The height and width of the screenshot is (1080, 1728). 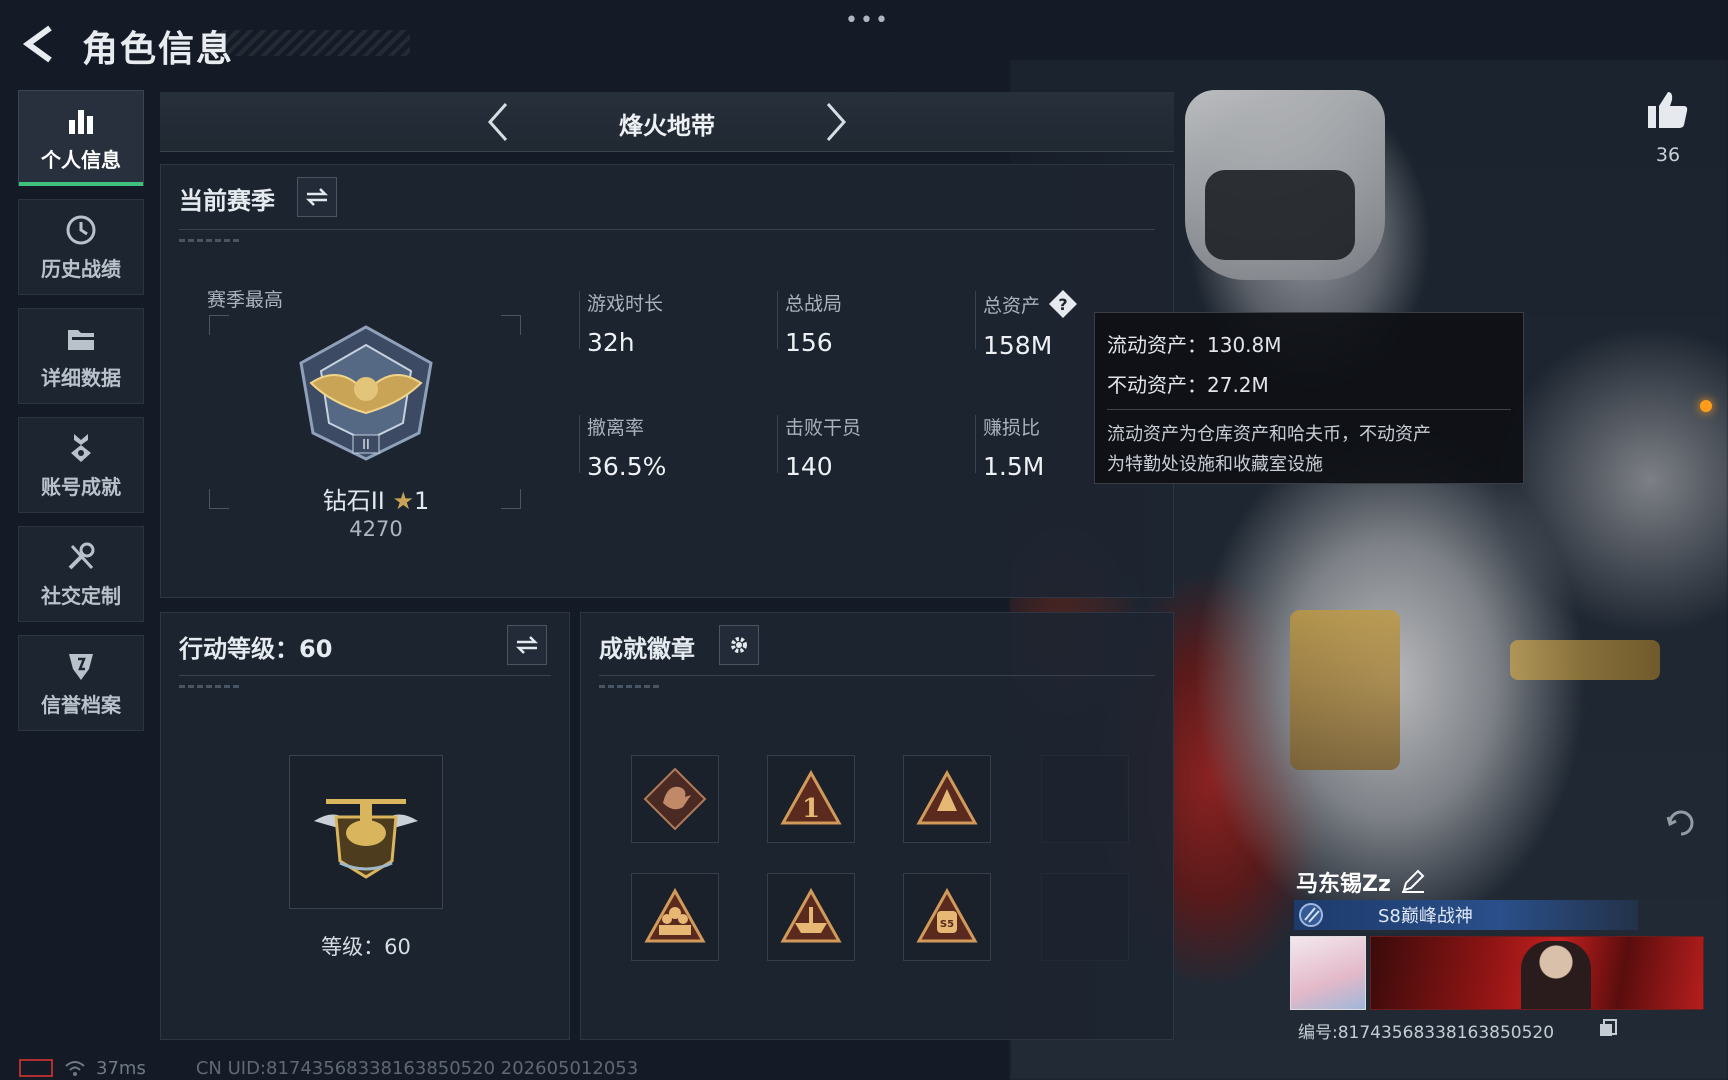 I want to click on badge-settings-button, so click(x=739, y=645).